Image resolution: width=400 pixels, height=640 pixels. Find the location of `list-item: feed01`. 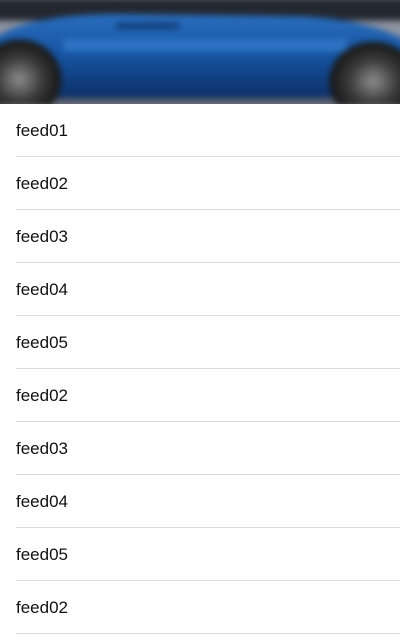

list-item: feed01 is located at coordinates (200, 130).